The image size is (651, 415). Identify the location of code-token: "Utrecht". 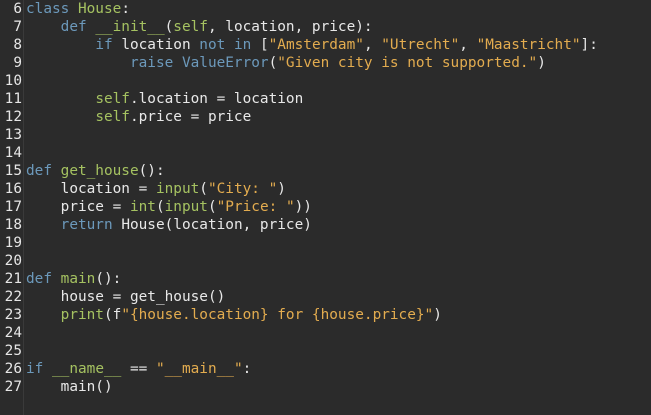
(420, 45).